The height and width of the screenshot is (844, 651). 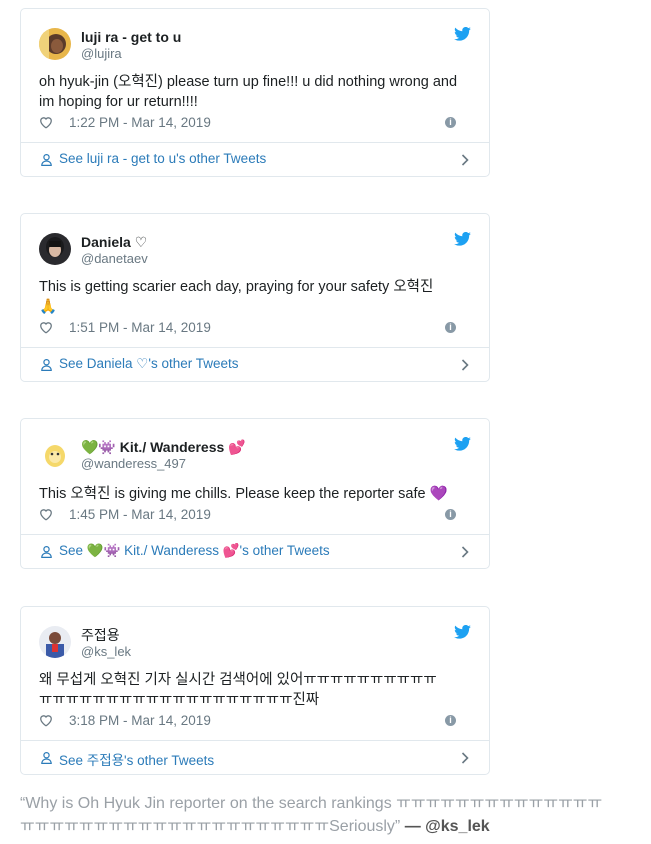 I want to click on tweet-meta: 1:45 PM - Mar 14, 2019 i, so click(x=255, y=515).